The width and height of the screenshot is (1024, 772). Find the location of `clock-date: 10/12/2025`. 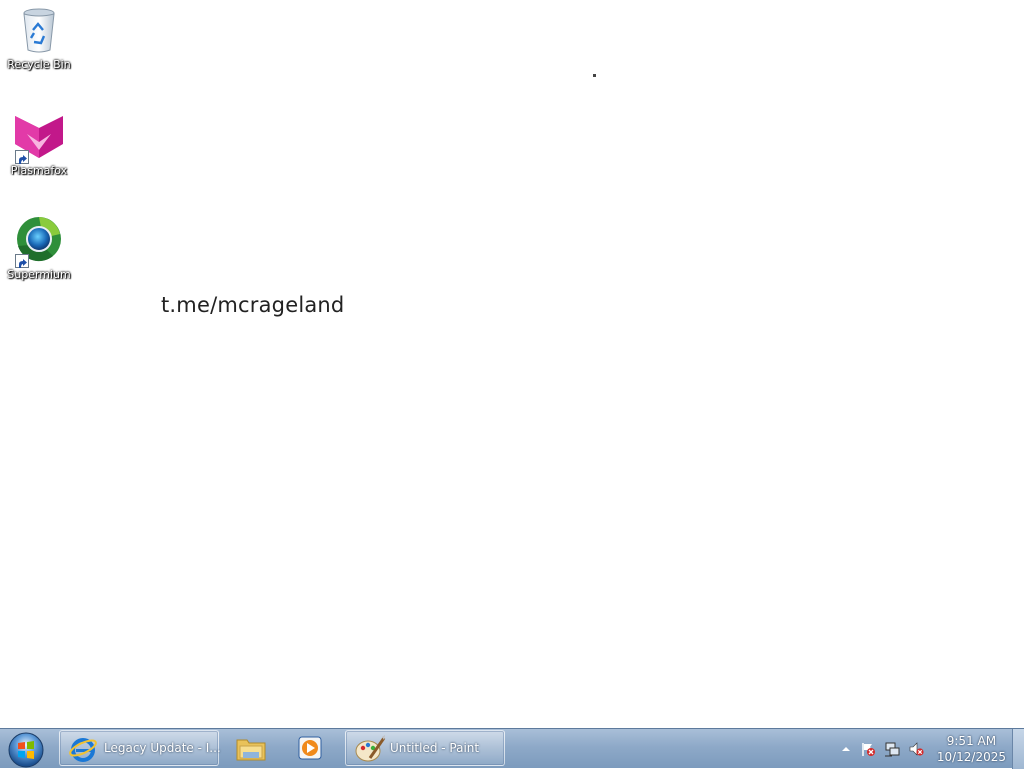

clock-date: 10/12/2025 is located at coordinates (971, 757).